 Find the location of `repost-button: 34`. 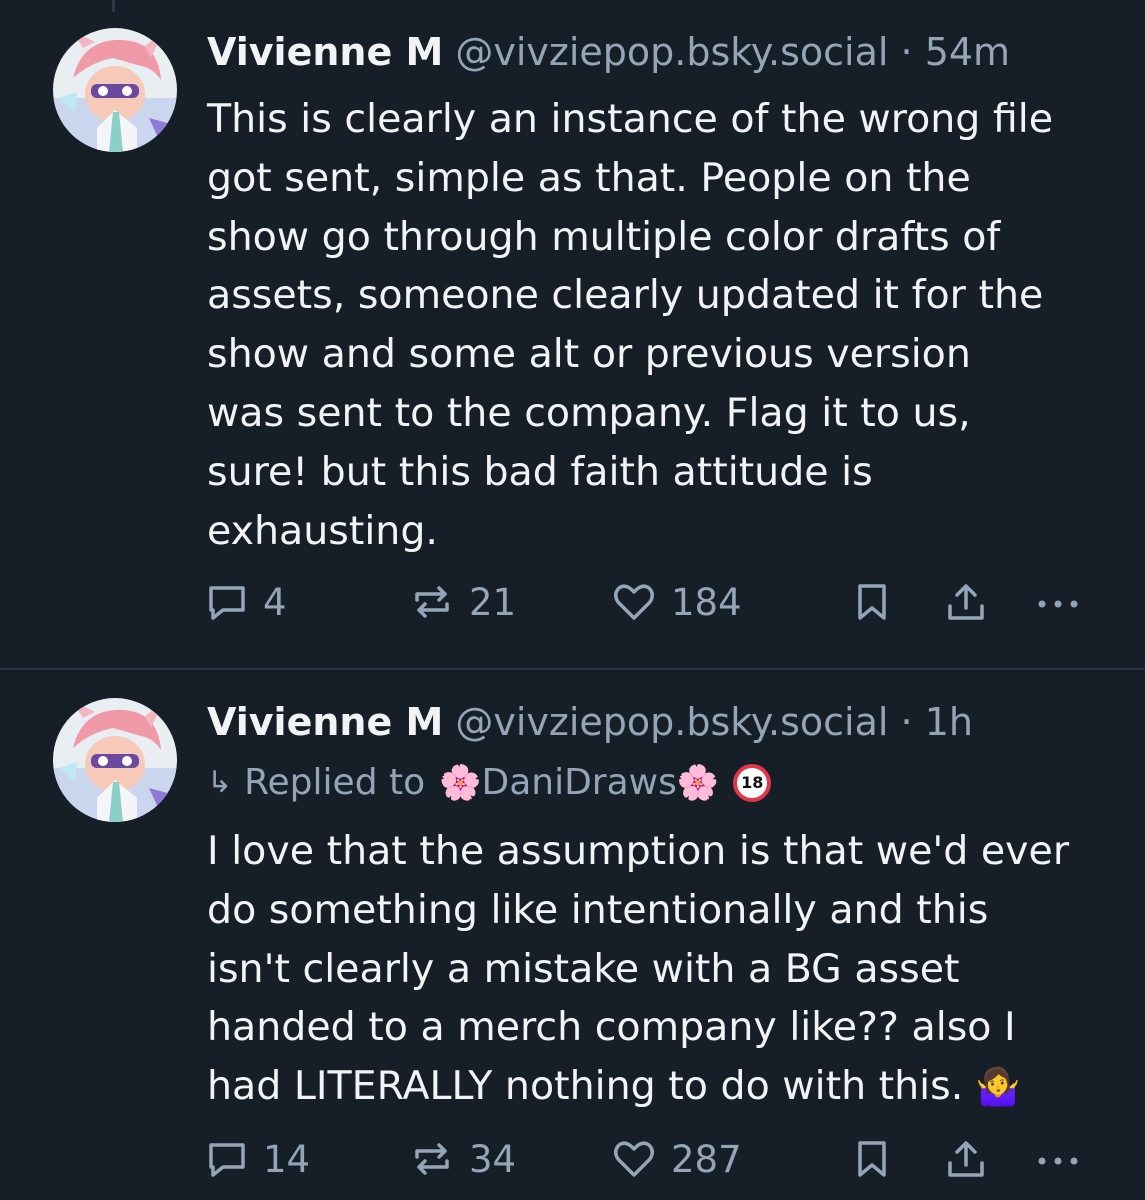

repost-button: 34 is located at coordinates (462, 1159).